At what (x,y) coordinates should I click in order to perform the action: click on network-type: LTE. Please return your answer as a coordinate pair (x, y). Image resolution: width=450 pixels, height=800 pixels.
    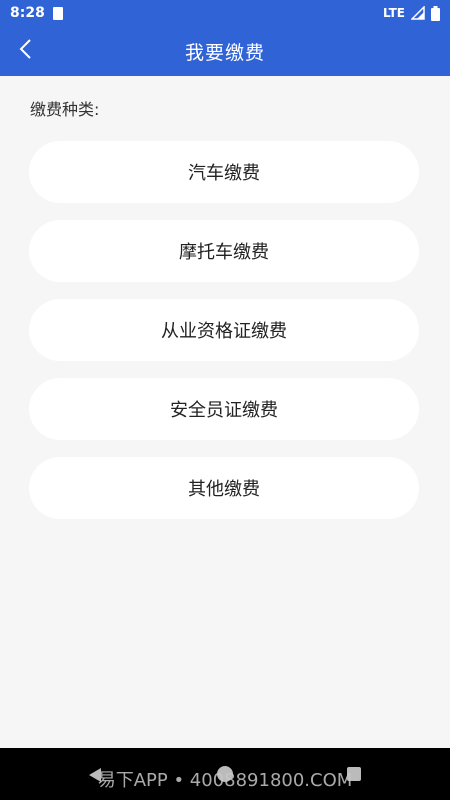
    Looking at the image, I should click on (393, 13).